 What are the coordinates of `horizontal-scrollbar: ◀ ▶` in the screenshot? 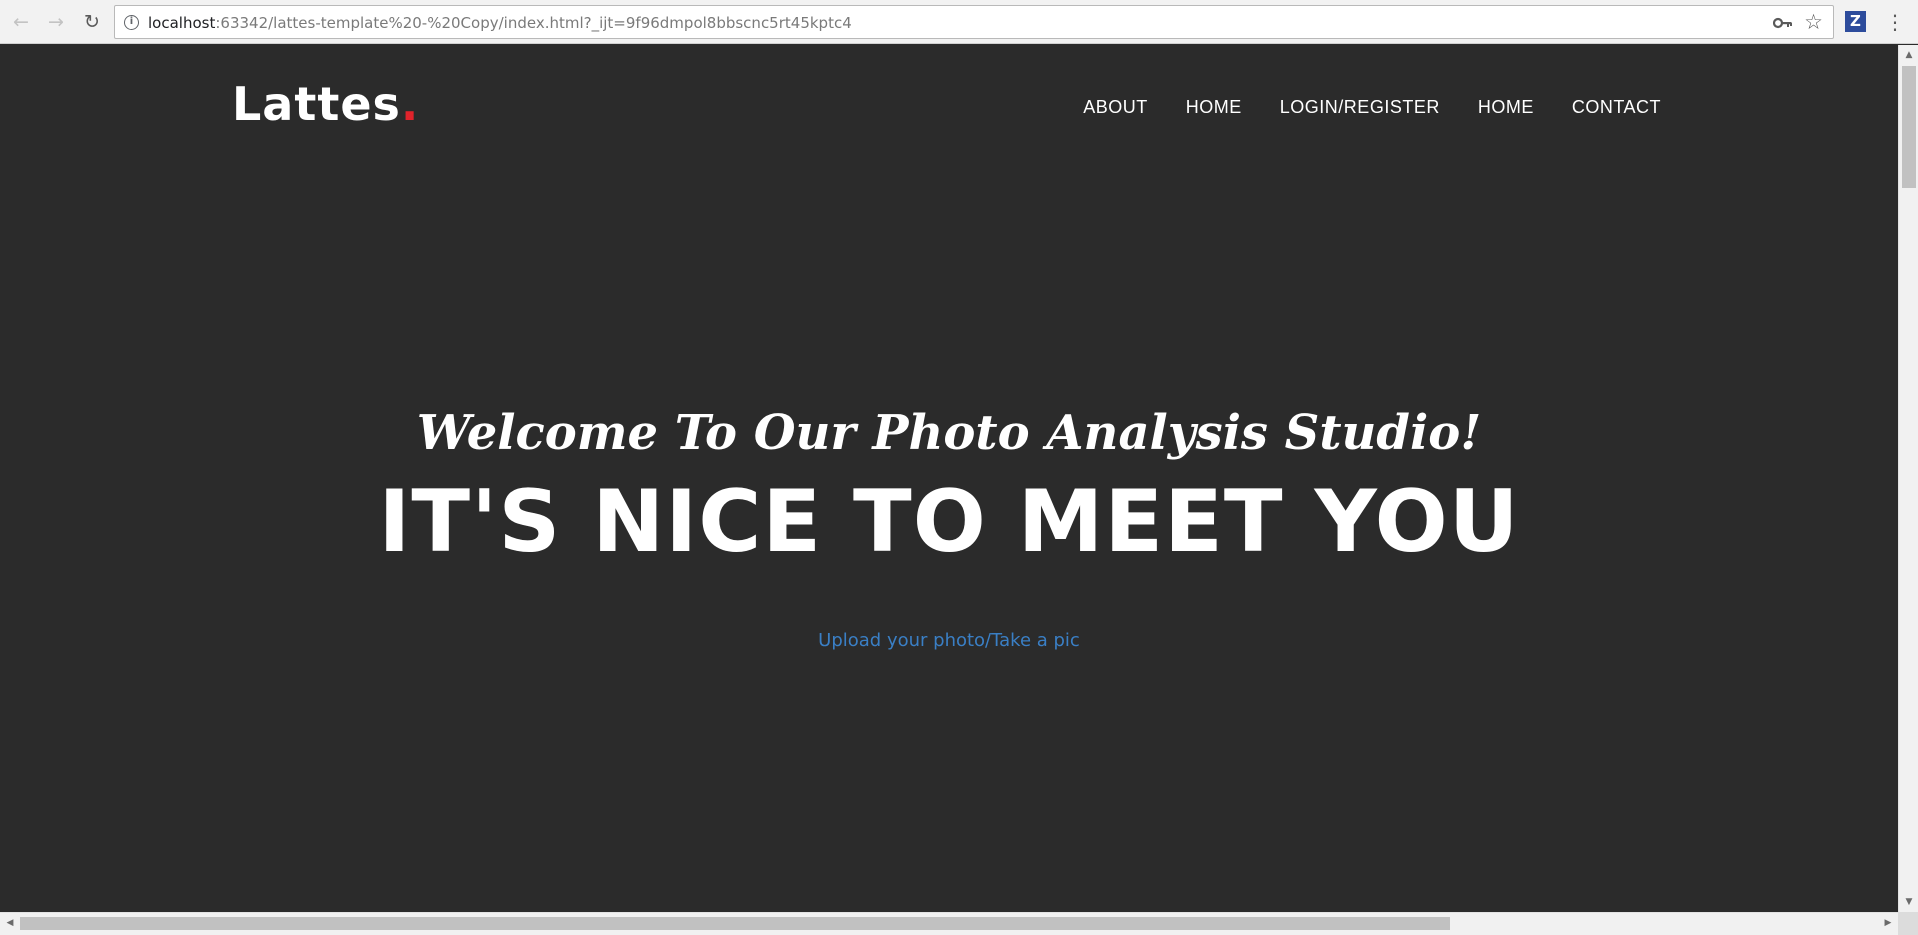 It's located at (949, 922).